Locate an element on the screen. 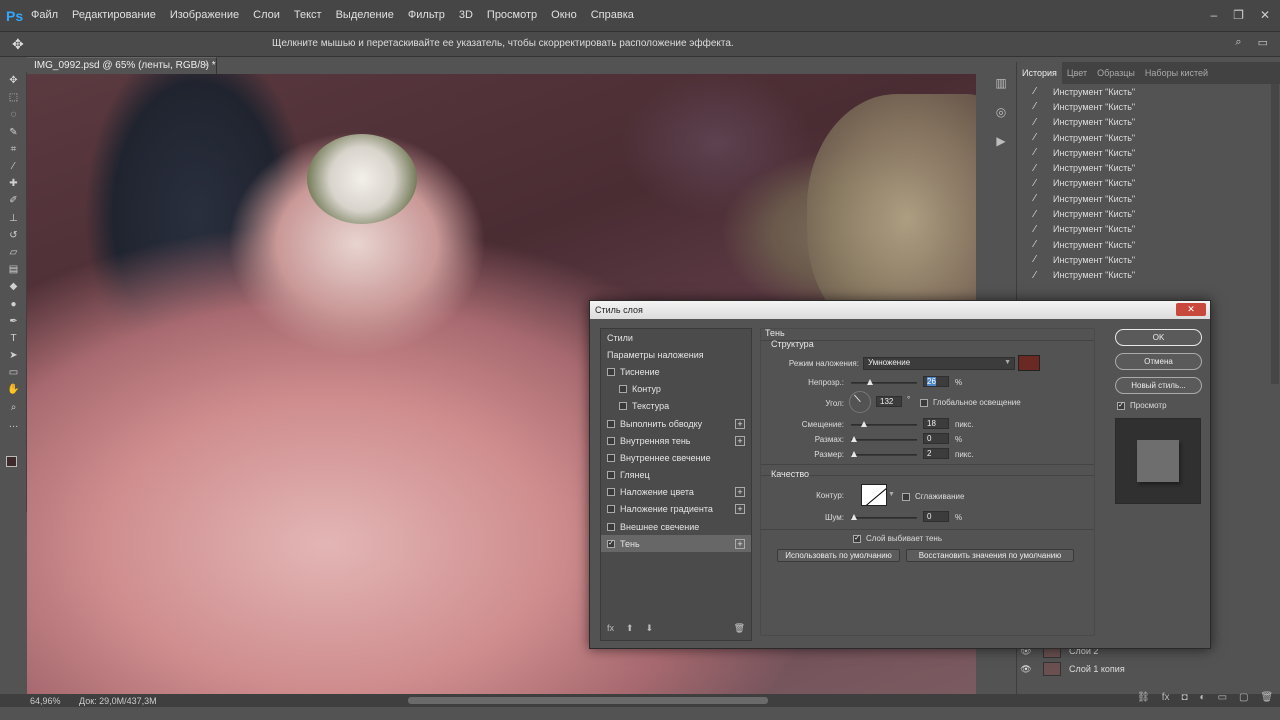 The height and width of the screenshot is (720, 1280). style-item: Текстура is located at coordinates (676, 406).